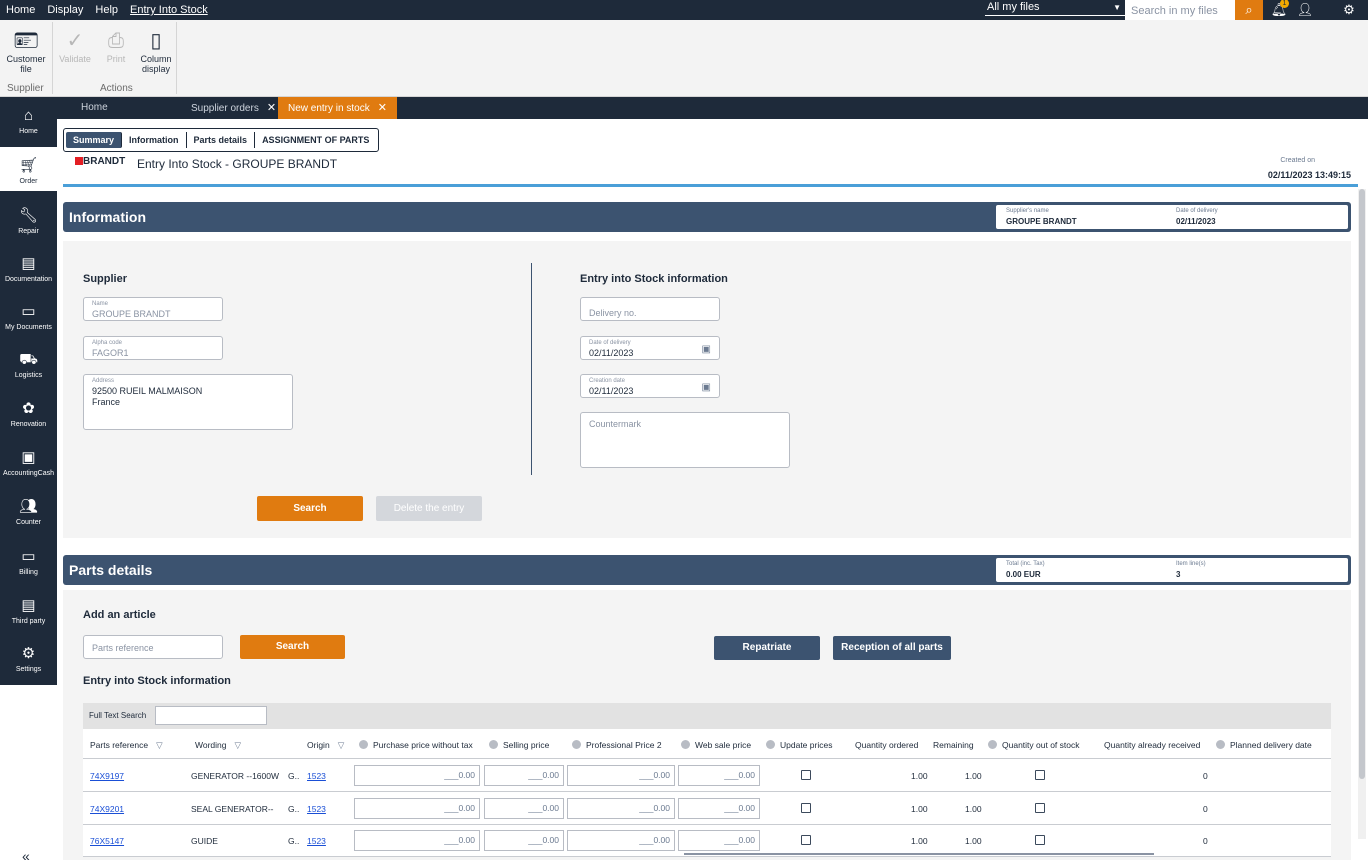 Image resolution: width=1368 pixels, height=864 pixels. I want to click on col-label: Origin, so click(318, 745).